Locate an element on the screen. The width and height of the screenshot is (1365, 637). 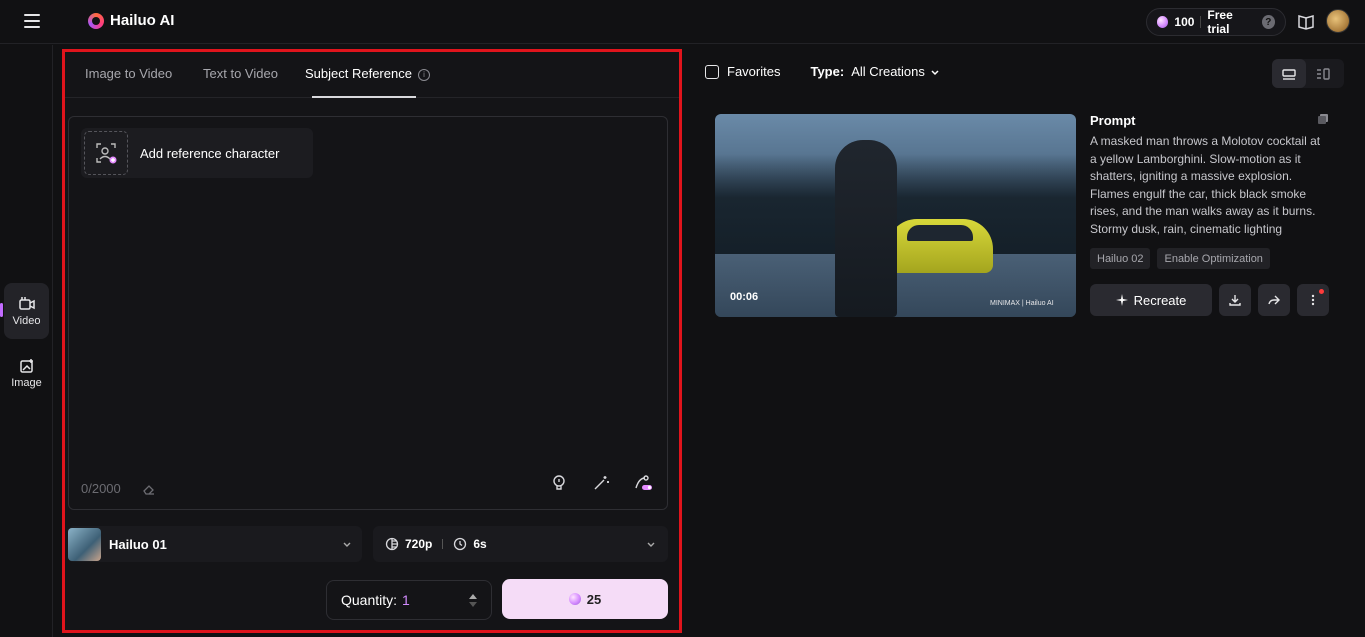
user-avatar is located at coordinates (1338, 21).